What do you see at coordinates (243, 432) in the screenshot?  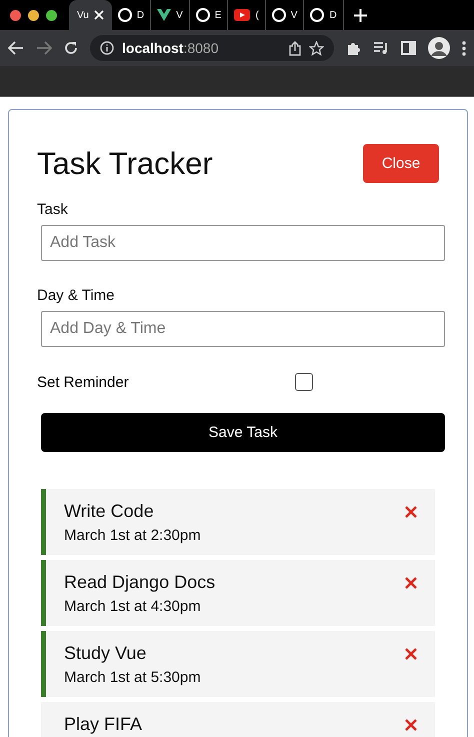 I see `save-task-button: Save Task` at bounding box center [243, 432].